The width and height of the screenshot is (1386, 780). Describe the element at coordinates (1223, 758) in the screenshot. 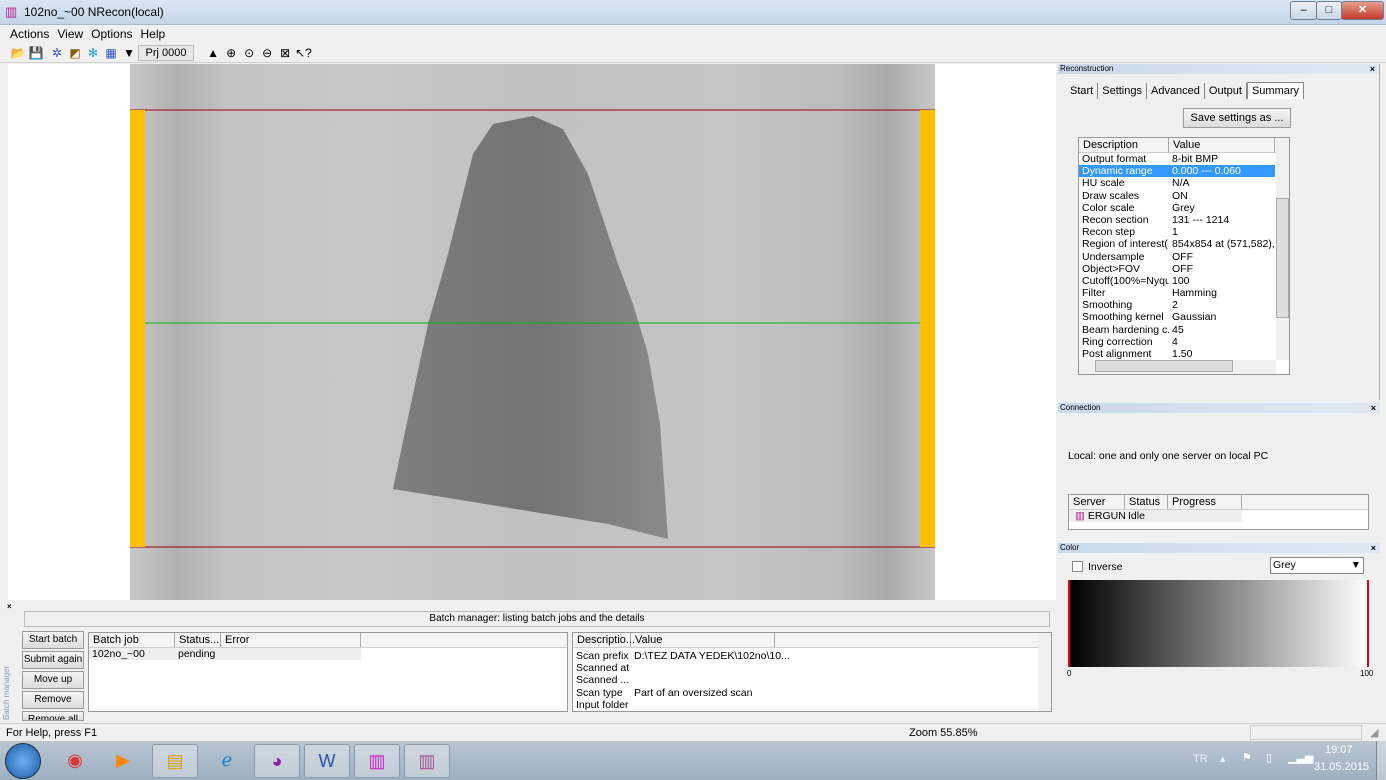

I see `show-hidden-icons: ▴` at that location.